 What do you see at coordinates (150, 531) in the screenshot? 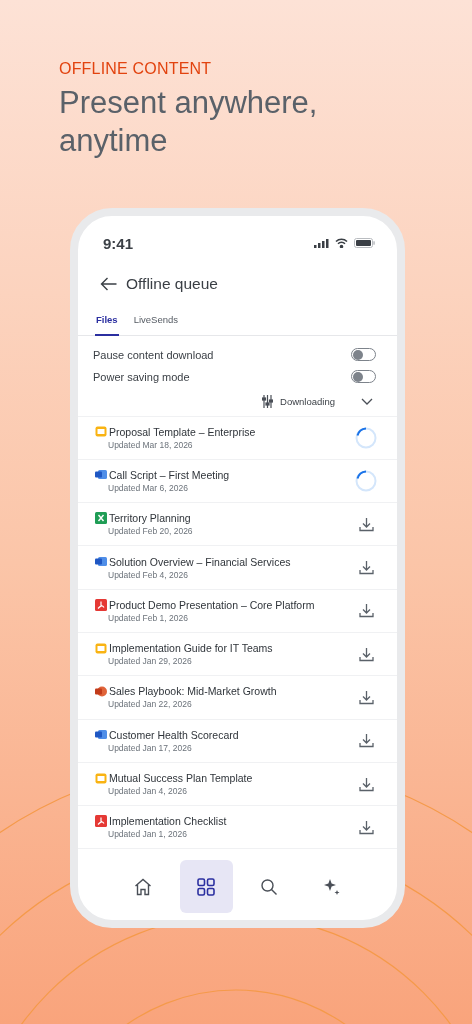
I see `updated-date: Updated Feb 20, 2026` at bounding box center [150, 531].